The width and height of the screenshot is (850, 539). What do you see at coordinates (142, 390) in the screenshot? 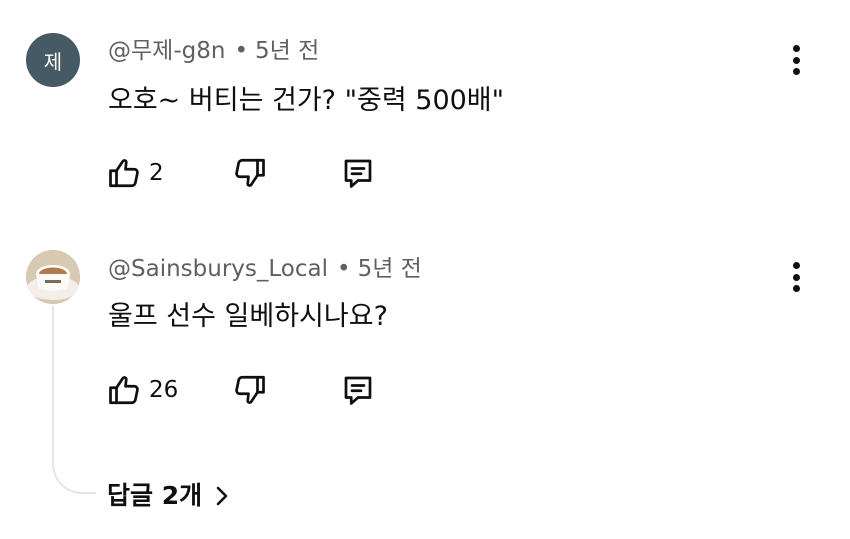
I see `like-button: 26` at bounding box center [142, 390].